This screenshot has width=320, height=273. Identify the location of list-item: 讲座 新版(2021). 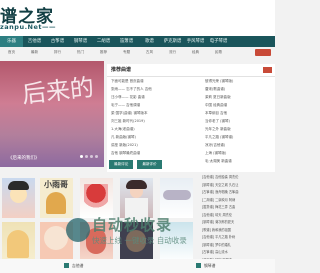
(142, 147).